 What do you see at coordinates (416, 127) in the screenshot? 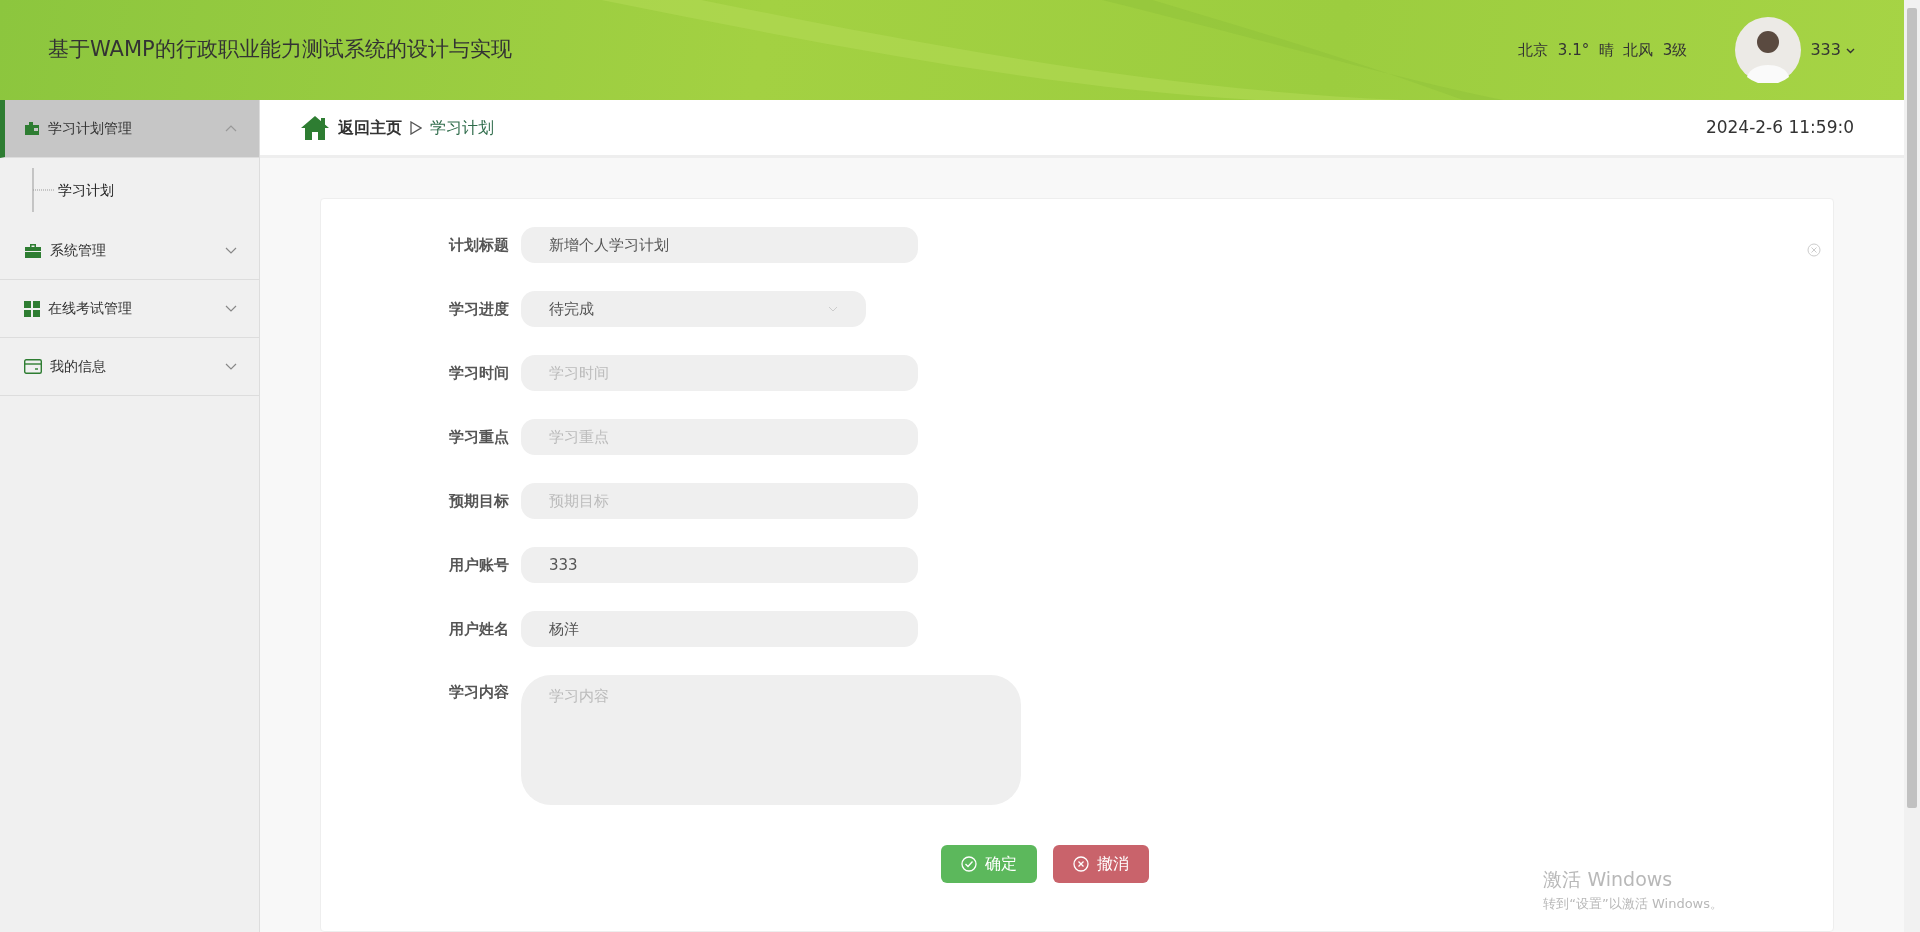
I see `separator-icon` at bounding box center [416, 127].